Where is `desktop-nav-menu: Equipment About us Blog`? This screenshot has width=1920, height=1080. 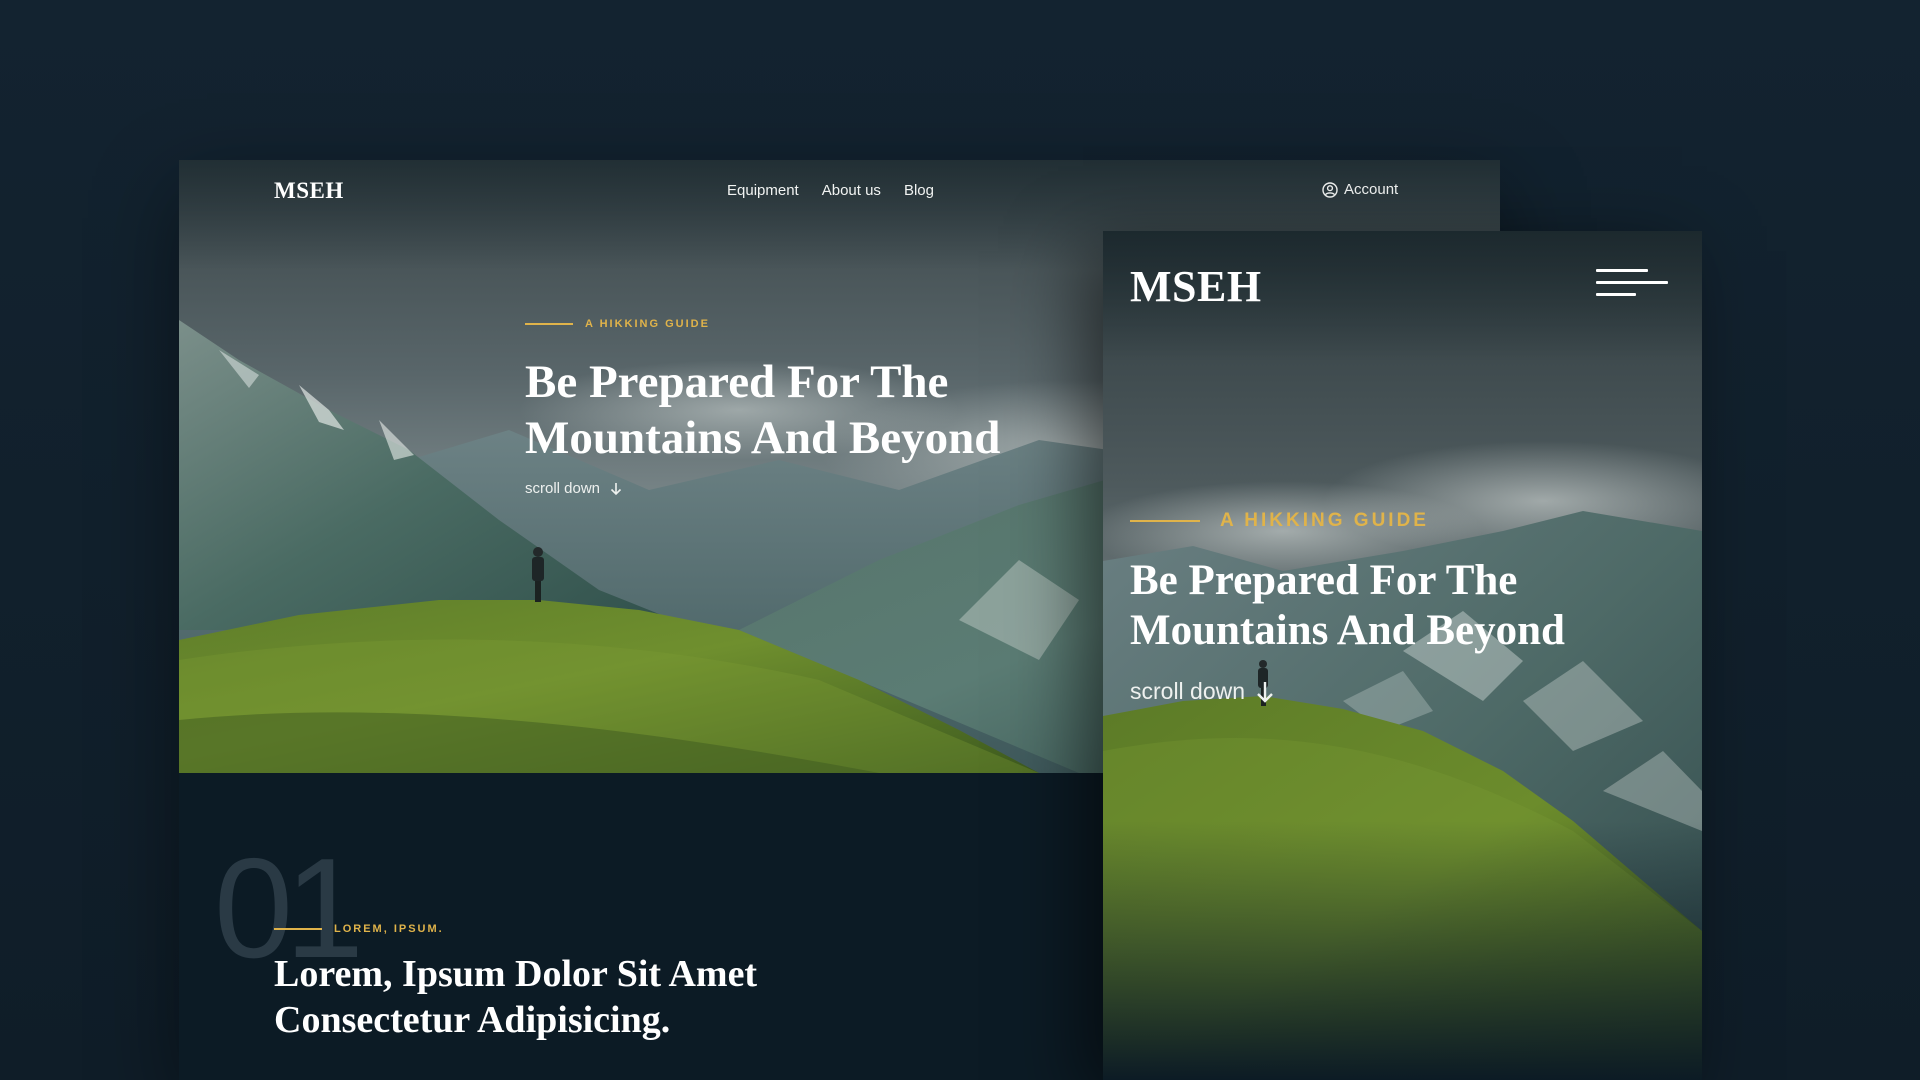
desktop-nav-menu: Equipment About us Blog is located at coordinates (830, 190).